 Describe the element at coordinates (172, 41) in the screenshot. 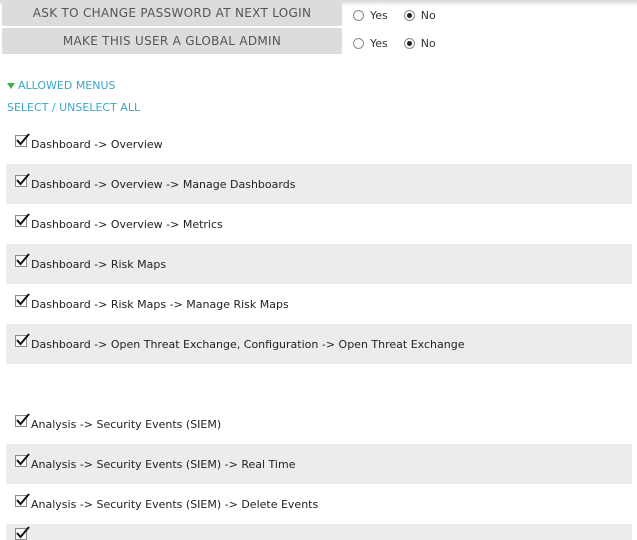

I see `option-label: MAKE THIS USER A GLOBAL ADMIN` at that location.